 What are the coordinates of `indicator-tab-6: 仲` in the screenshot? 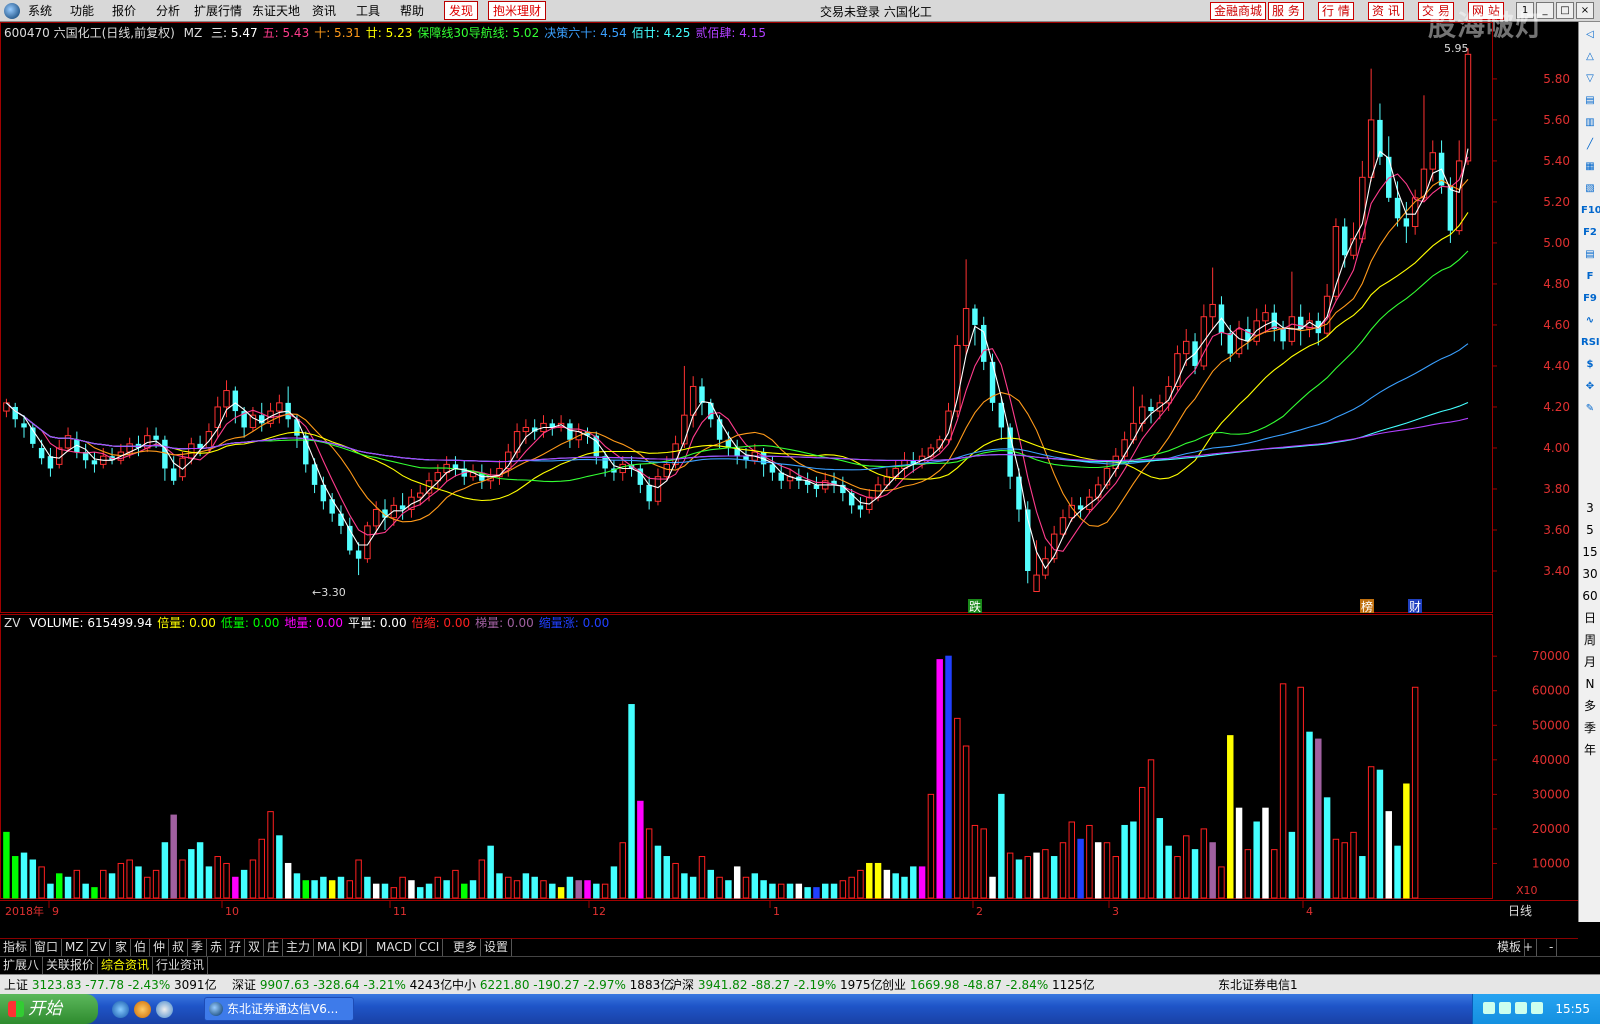 It's located at (160, 948).